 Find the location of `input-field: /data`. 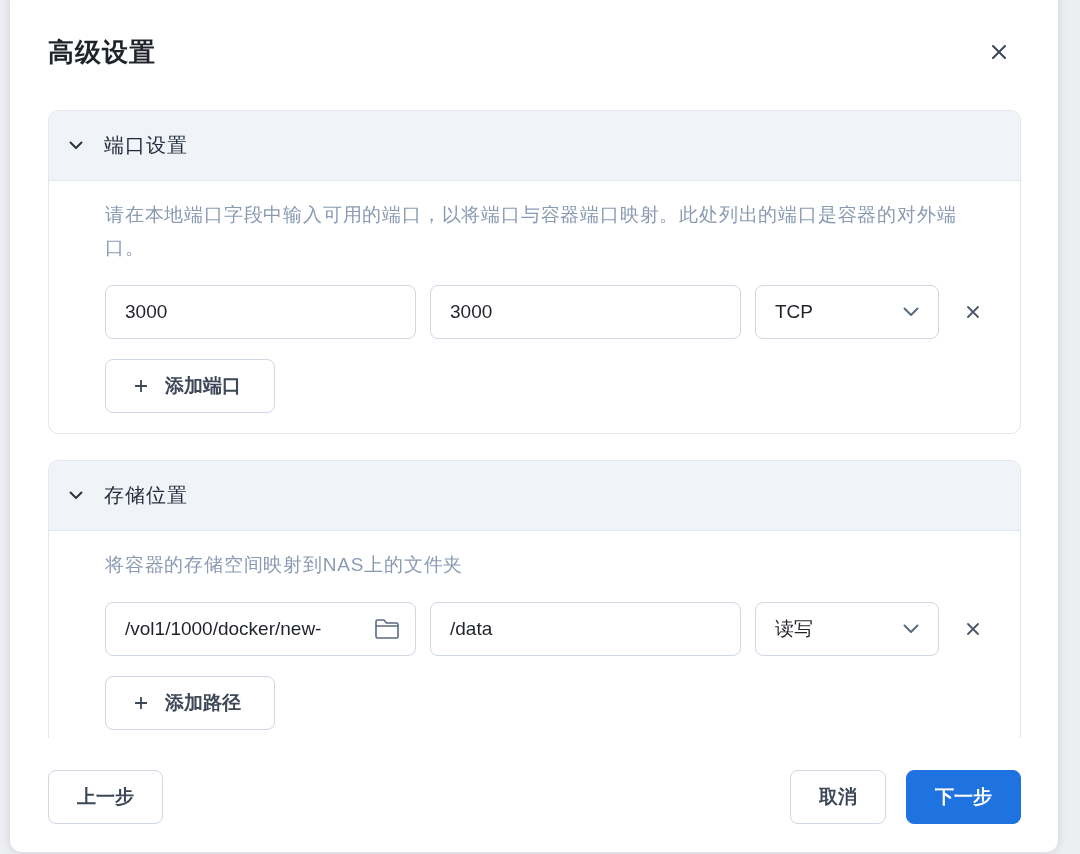

input-field: /data is located at coordinates (585, 629).